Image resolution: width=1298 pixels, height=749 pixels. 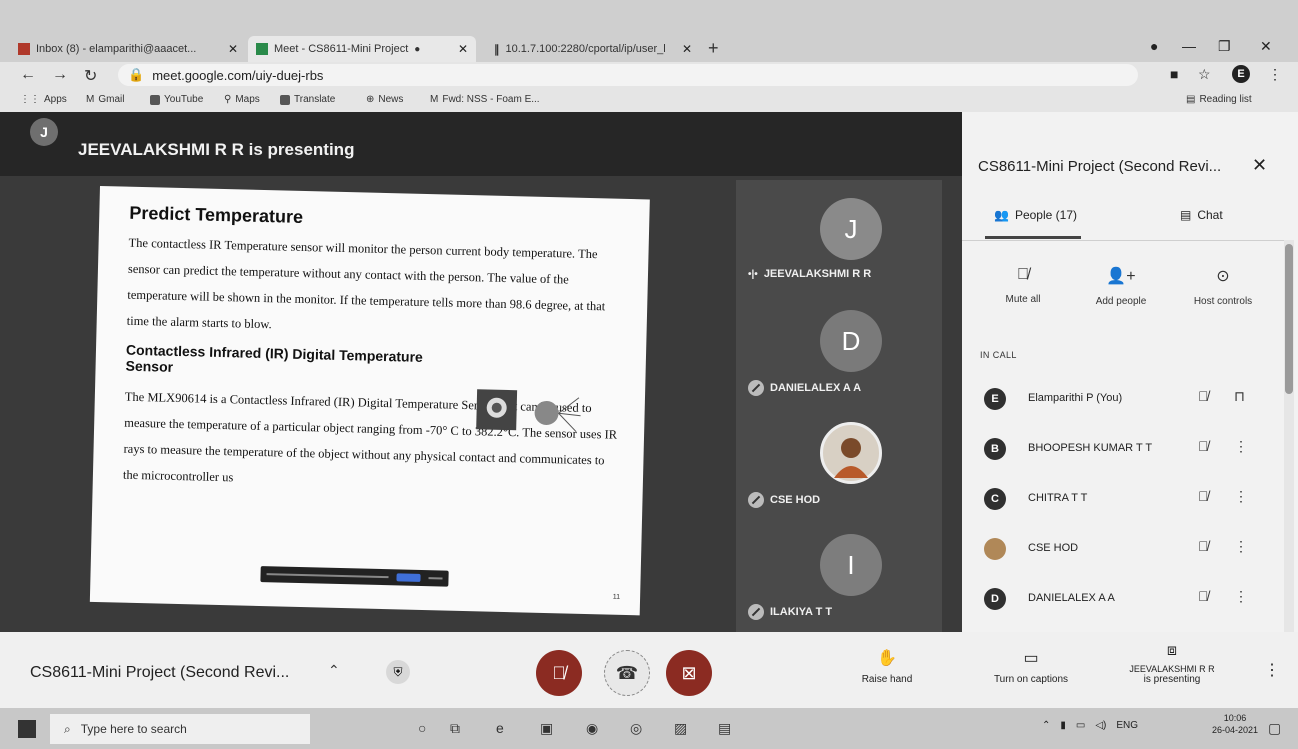 What do you see at coordinates (546, 728) in the screenshot?
I see `file-explorer-icon: ▣` at bounding box center [546, 728].